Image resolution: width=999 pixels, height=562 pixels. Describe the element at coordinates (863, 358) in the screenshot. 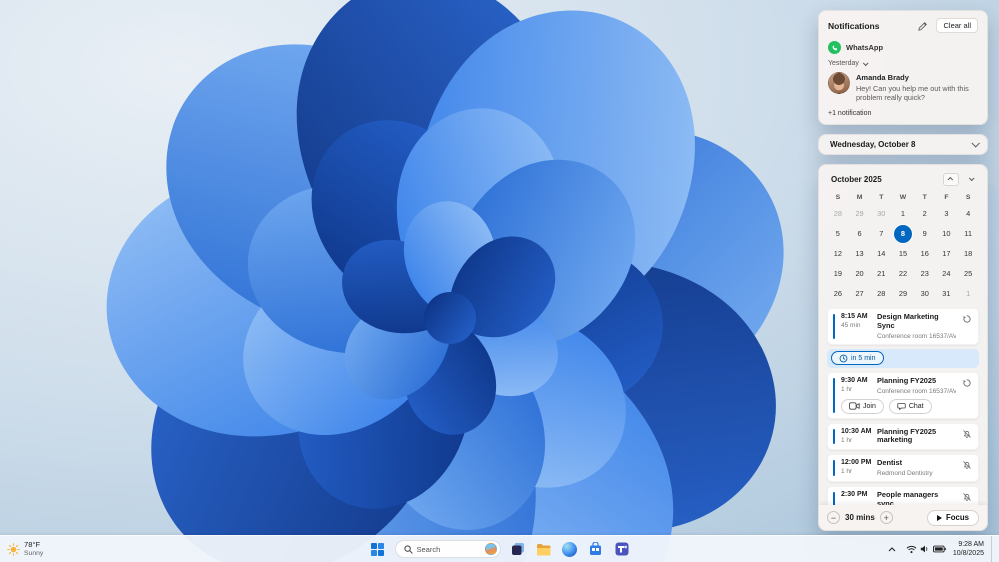

I see `time-until-event-label: in 5 min` at that location.